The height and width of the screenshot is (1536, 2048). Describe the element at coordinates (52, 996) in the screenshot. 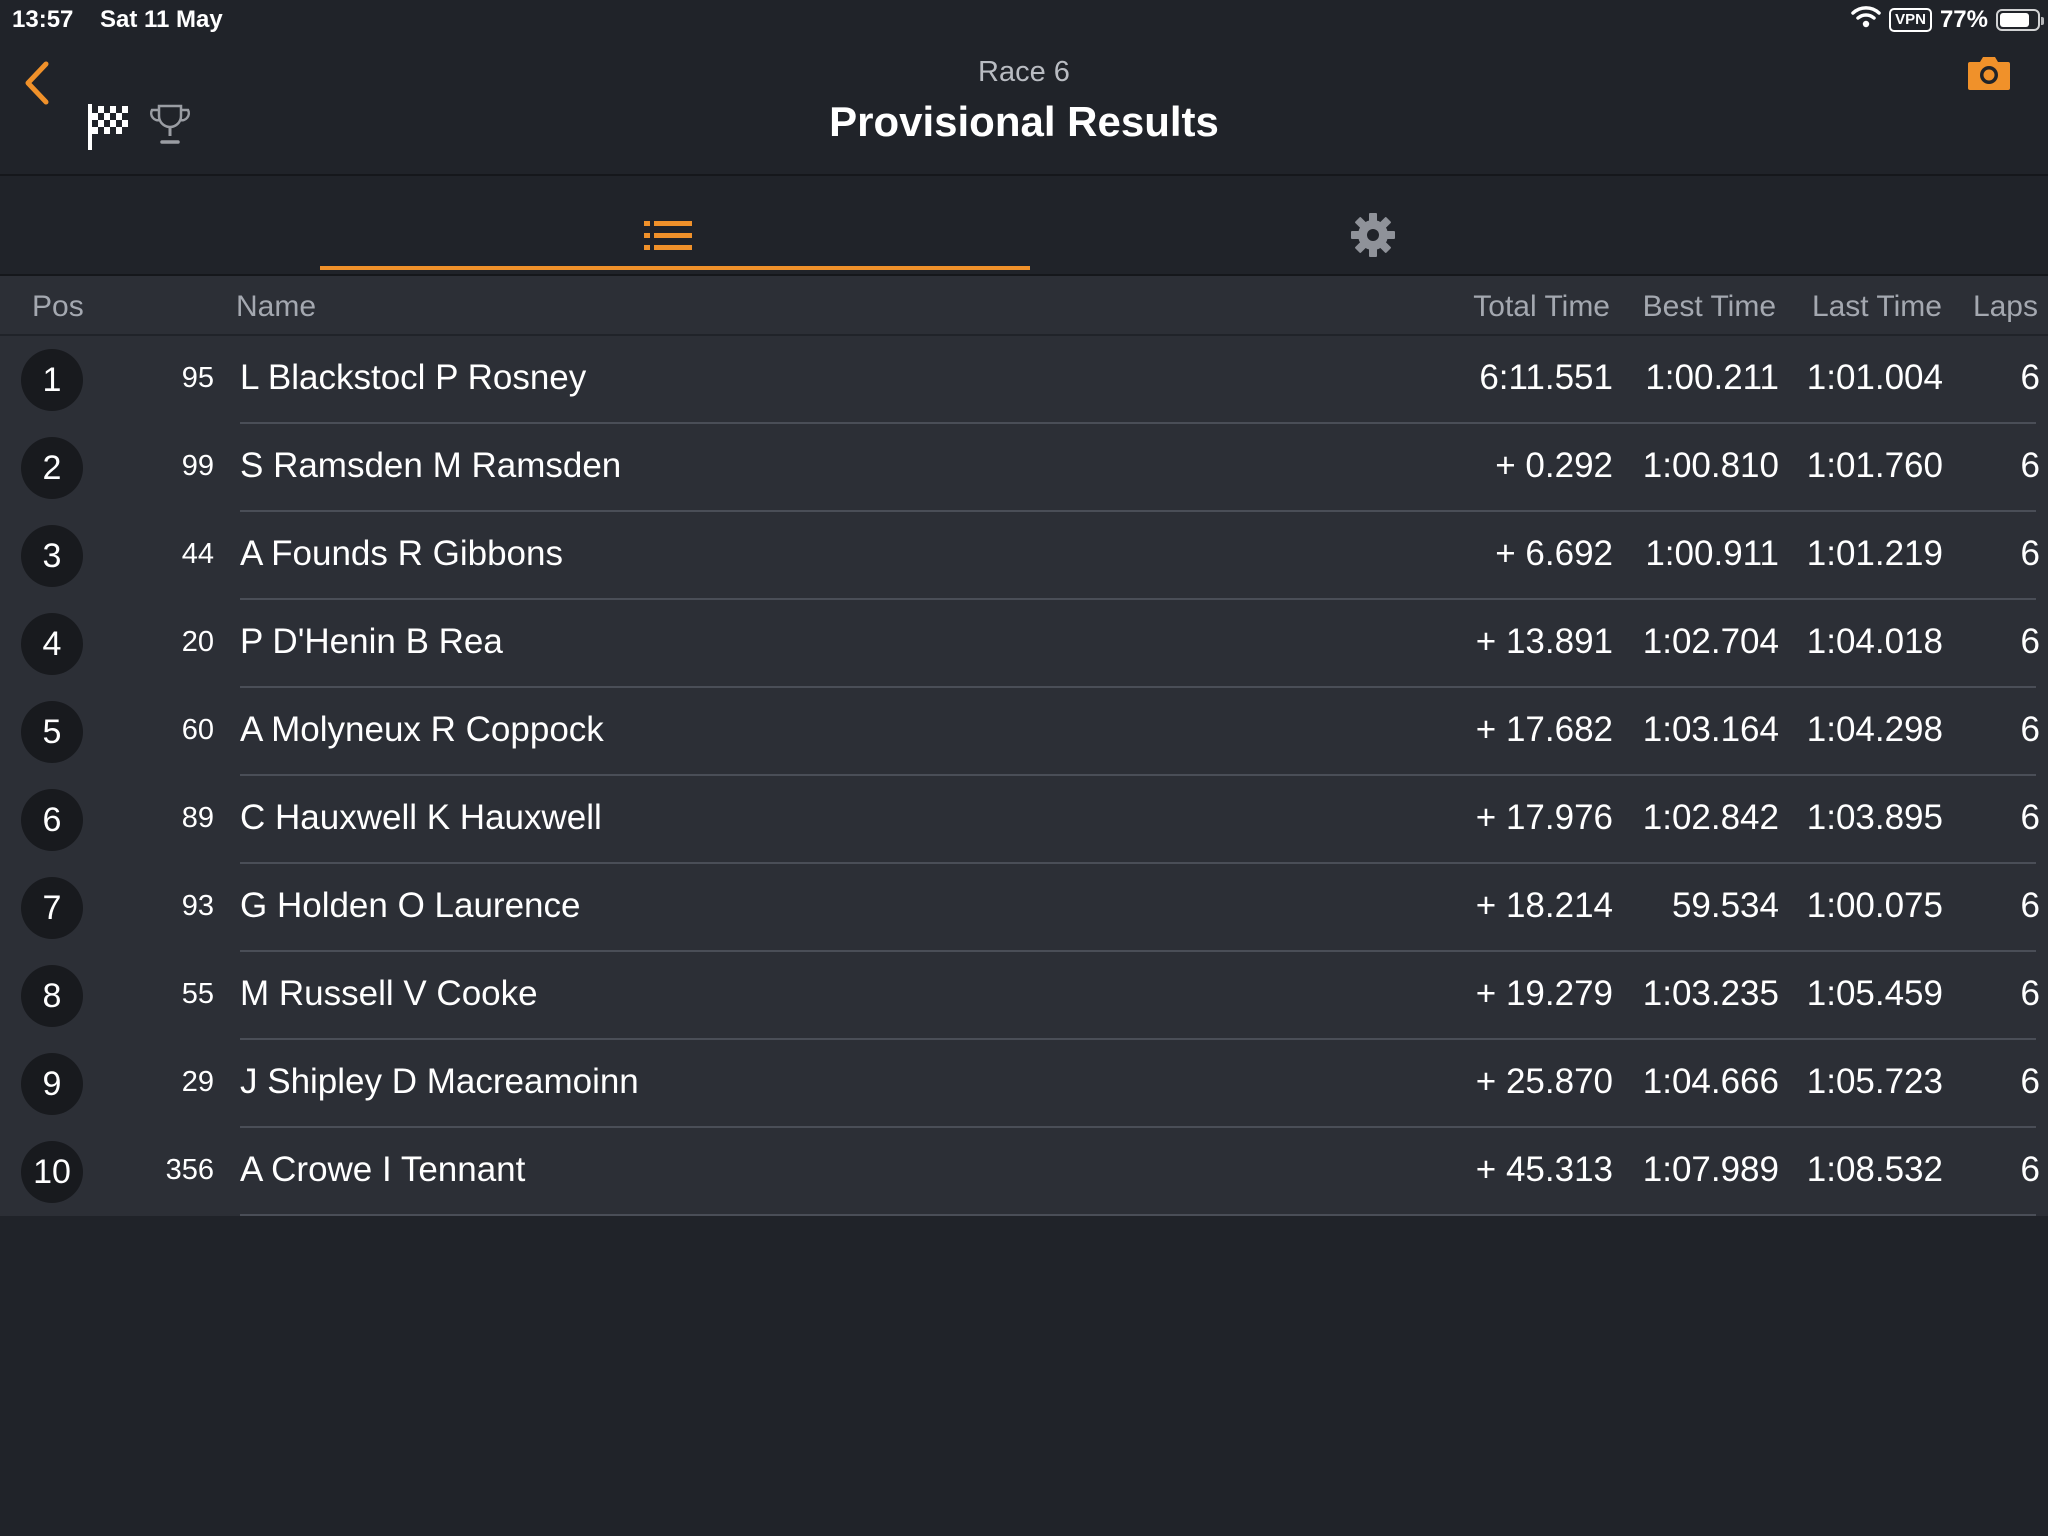

I see `position-badge: 8` at that location.